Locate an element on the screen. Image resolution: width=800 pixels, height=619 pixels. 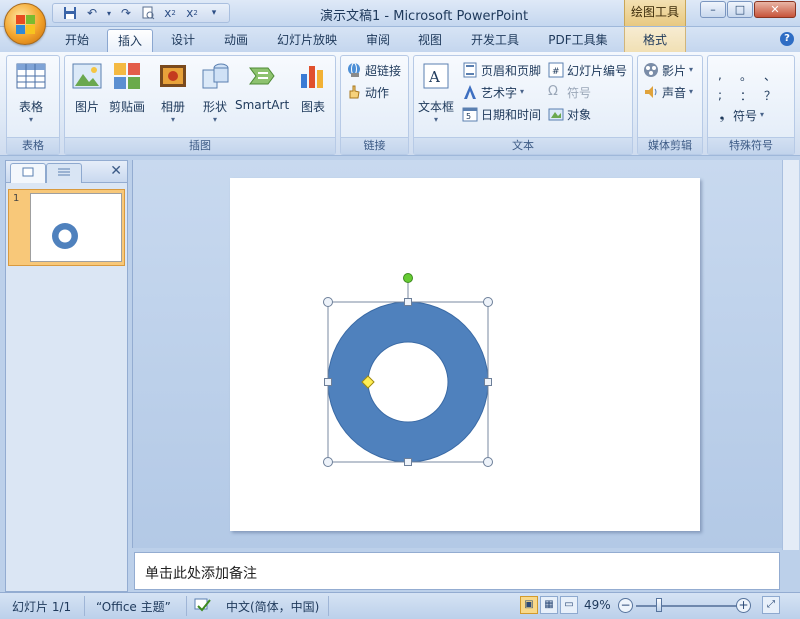
symbol-semicolon-button: ; is located at coordinates (720, 95).